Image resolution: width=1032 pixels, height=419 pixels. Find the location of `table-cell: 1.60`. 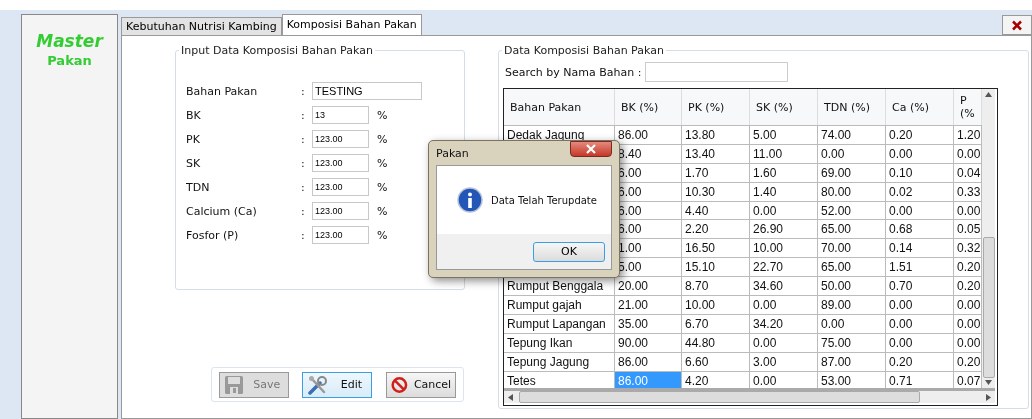

table-cell: 1.60 is located at coordinates (784, 173).